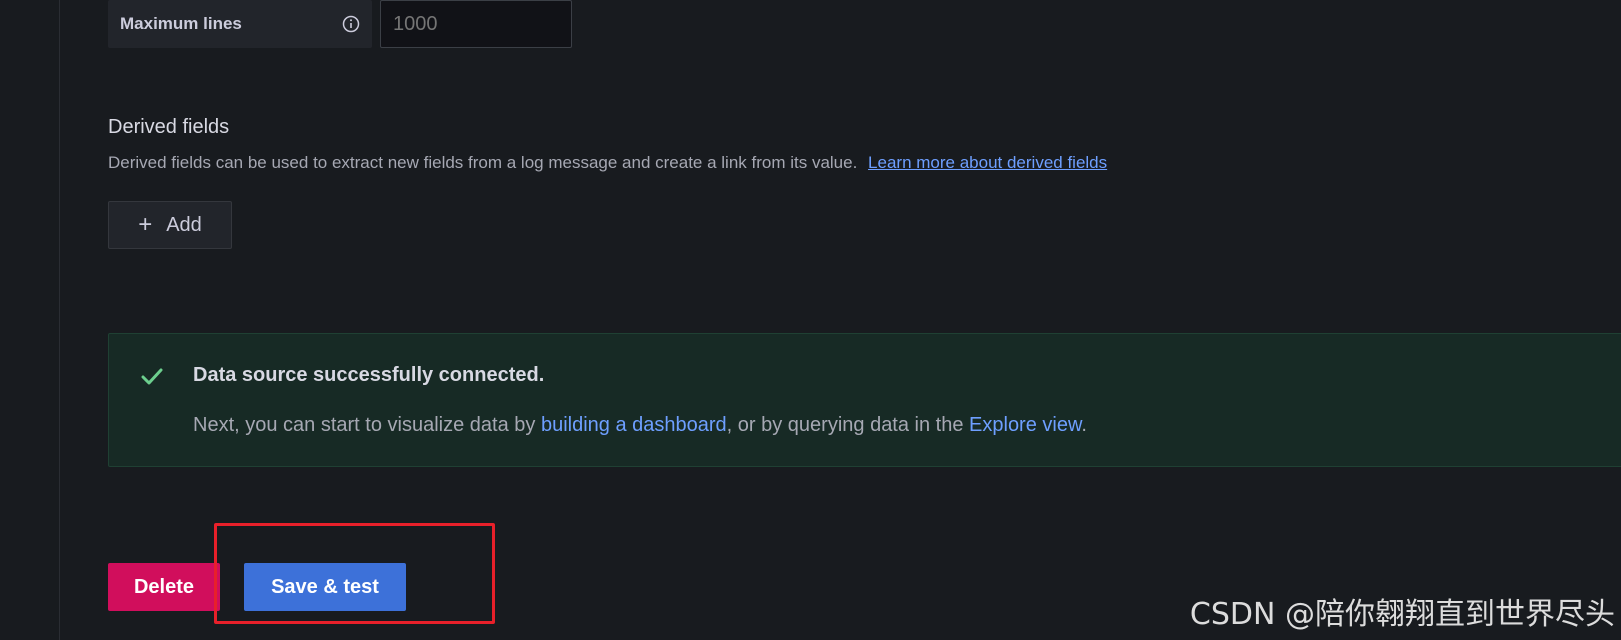  I want to click on check-icon, so click(152, 379).